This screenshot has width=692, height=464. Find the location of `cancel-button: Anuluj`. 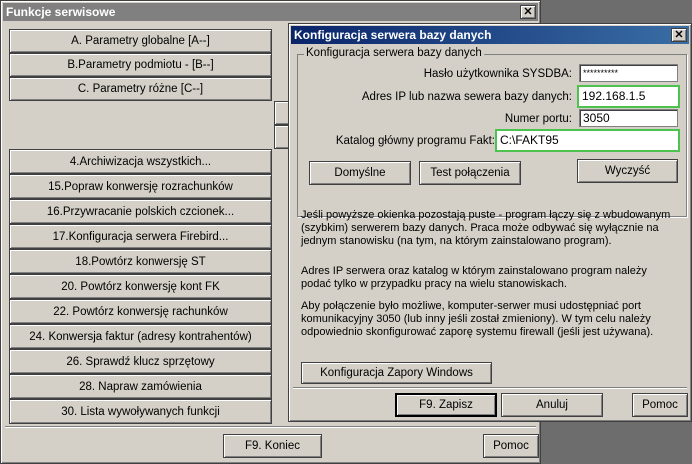

cancel-button: Anuluj is located at coordinates (552, 405).